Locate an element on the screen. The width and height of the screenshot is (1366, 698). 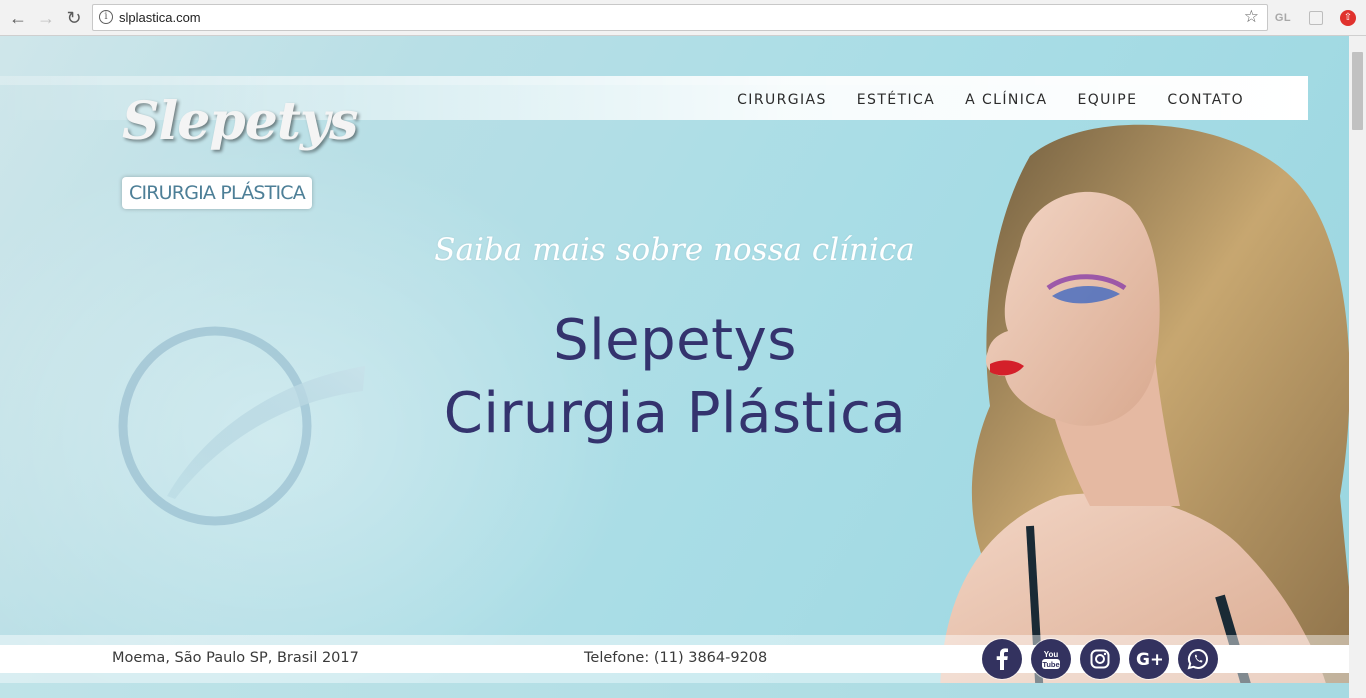
gl-extension-icon: GL is located at coordinates (1283, 18).